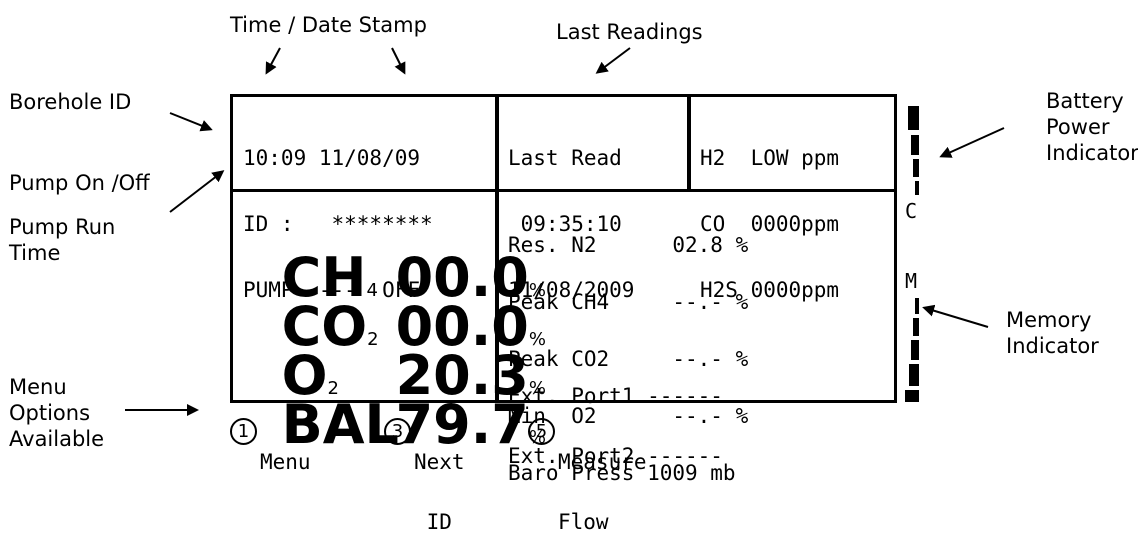 This screenshot has width=1138, height=552. I want to click on h2-reading: H2 LOW ppm, so click(770, 158).